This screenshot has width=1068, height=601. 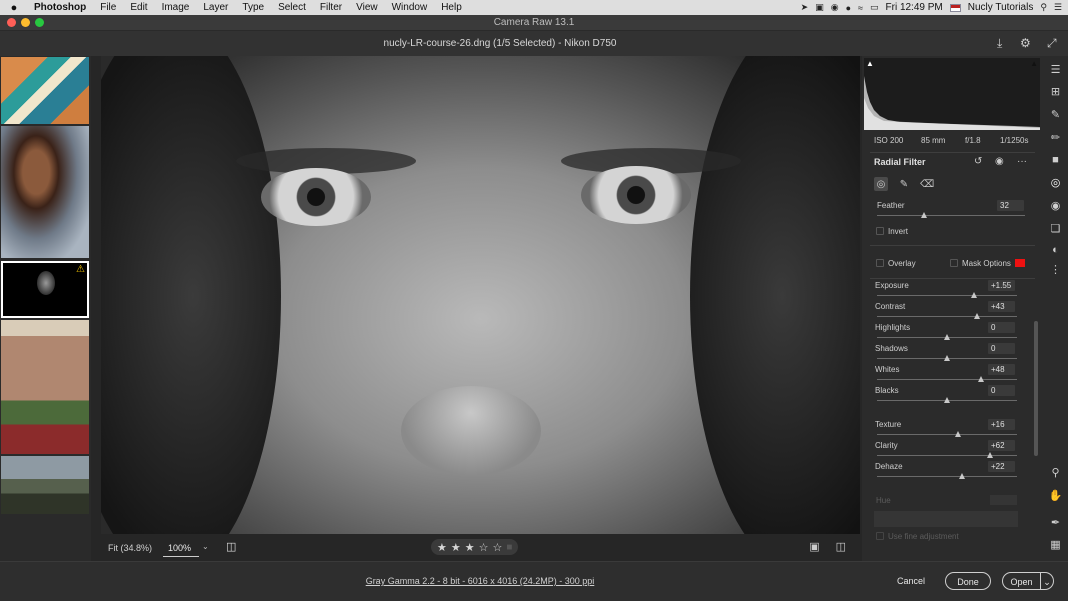 What do you see at coordinates (1055, 495) in the screenshot?
I see `hand-icon: ✋` at bounding box center [1055, 495].